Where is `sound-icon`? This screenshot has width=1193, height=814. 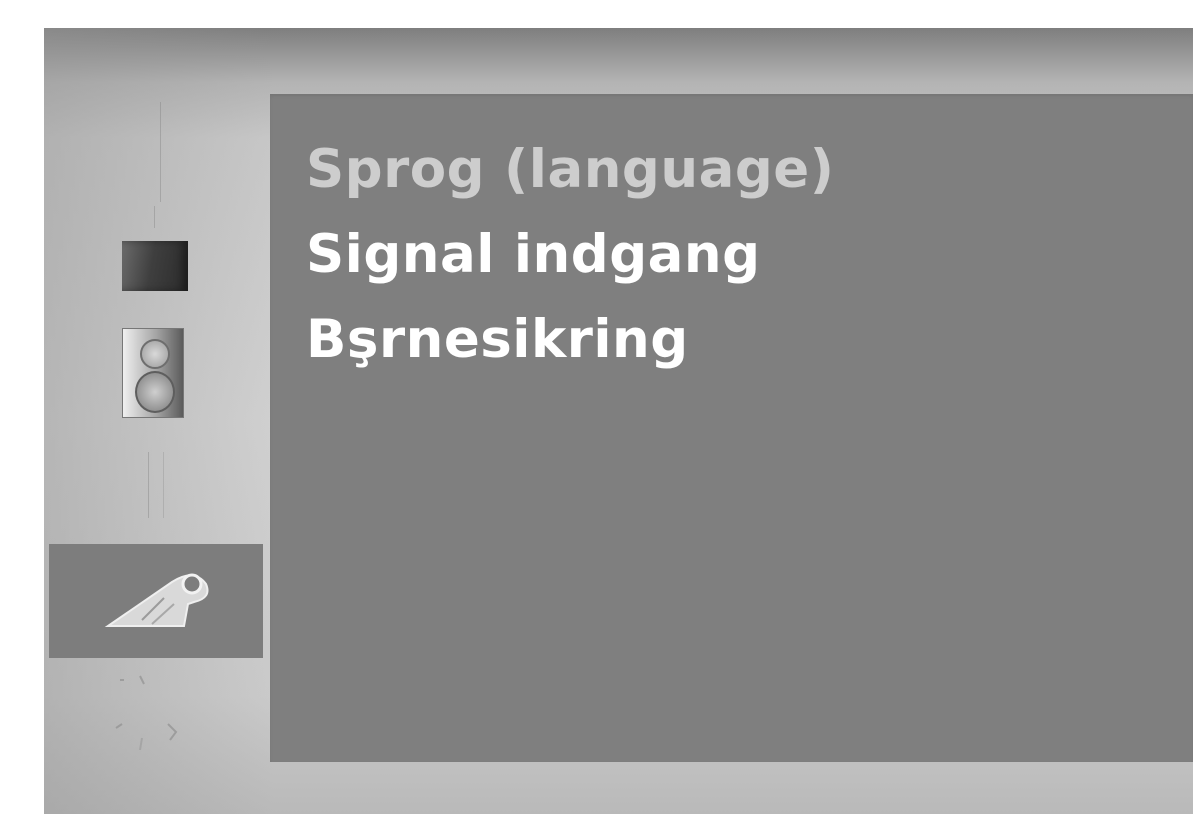
sound-icon is located at coordinates (153, 373).